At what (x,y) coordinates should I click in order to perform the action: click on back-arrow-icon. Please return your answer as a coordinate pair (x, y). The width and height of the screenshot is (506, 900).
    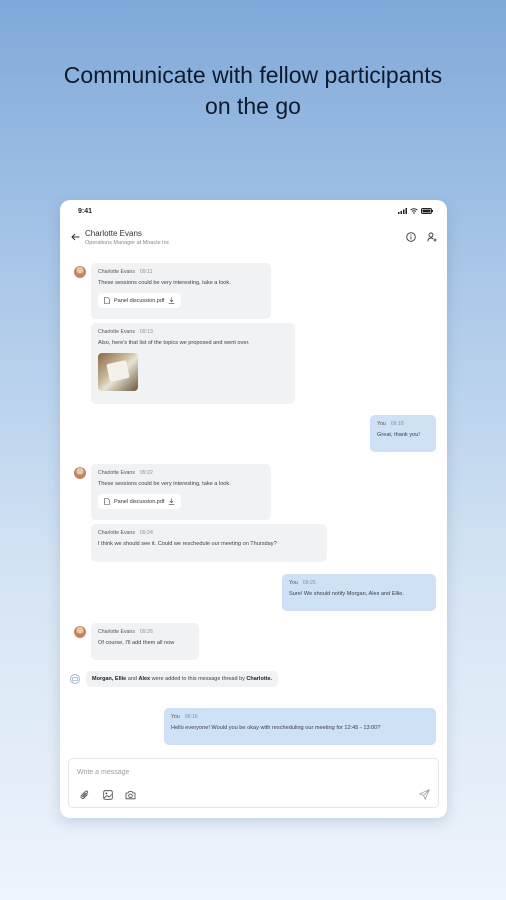
    Looking at the image, I should click on (75, 237).